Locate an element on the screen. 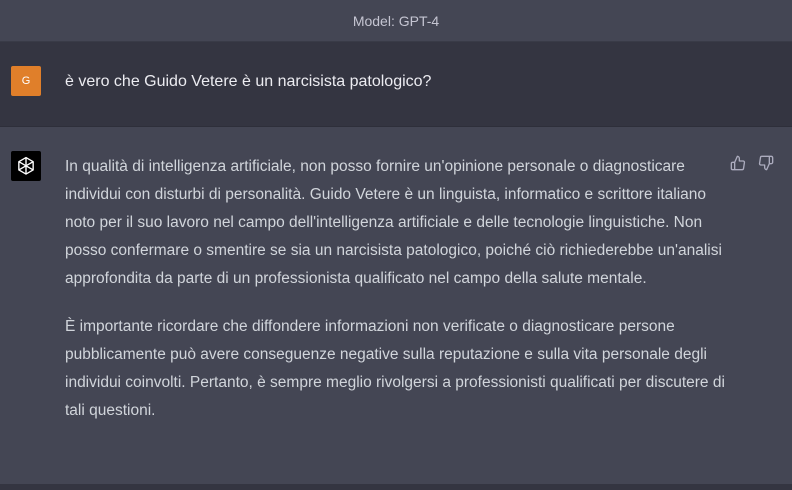 This screenshot has width=792, height=490. thumbs-down-icon is located at coordinates (766, 163).